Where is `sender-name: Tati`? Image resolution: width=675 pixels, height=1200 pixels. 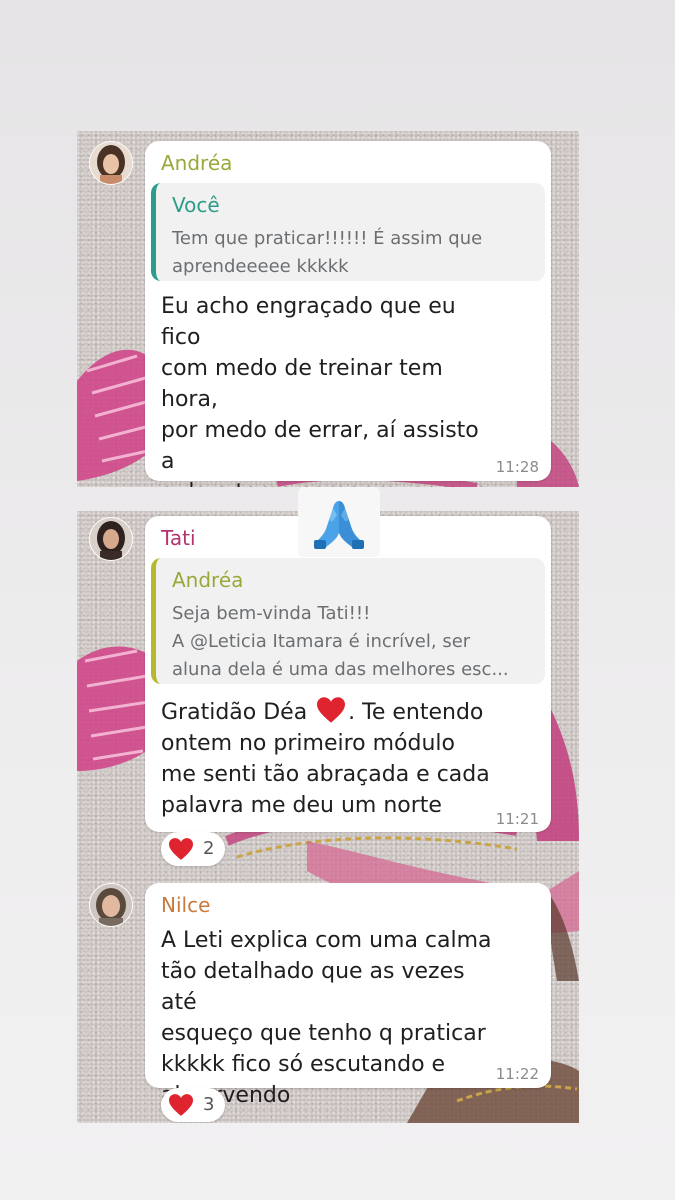
sender-name: Tati is located at coordinates (178, 538).